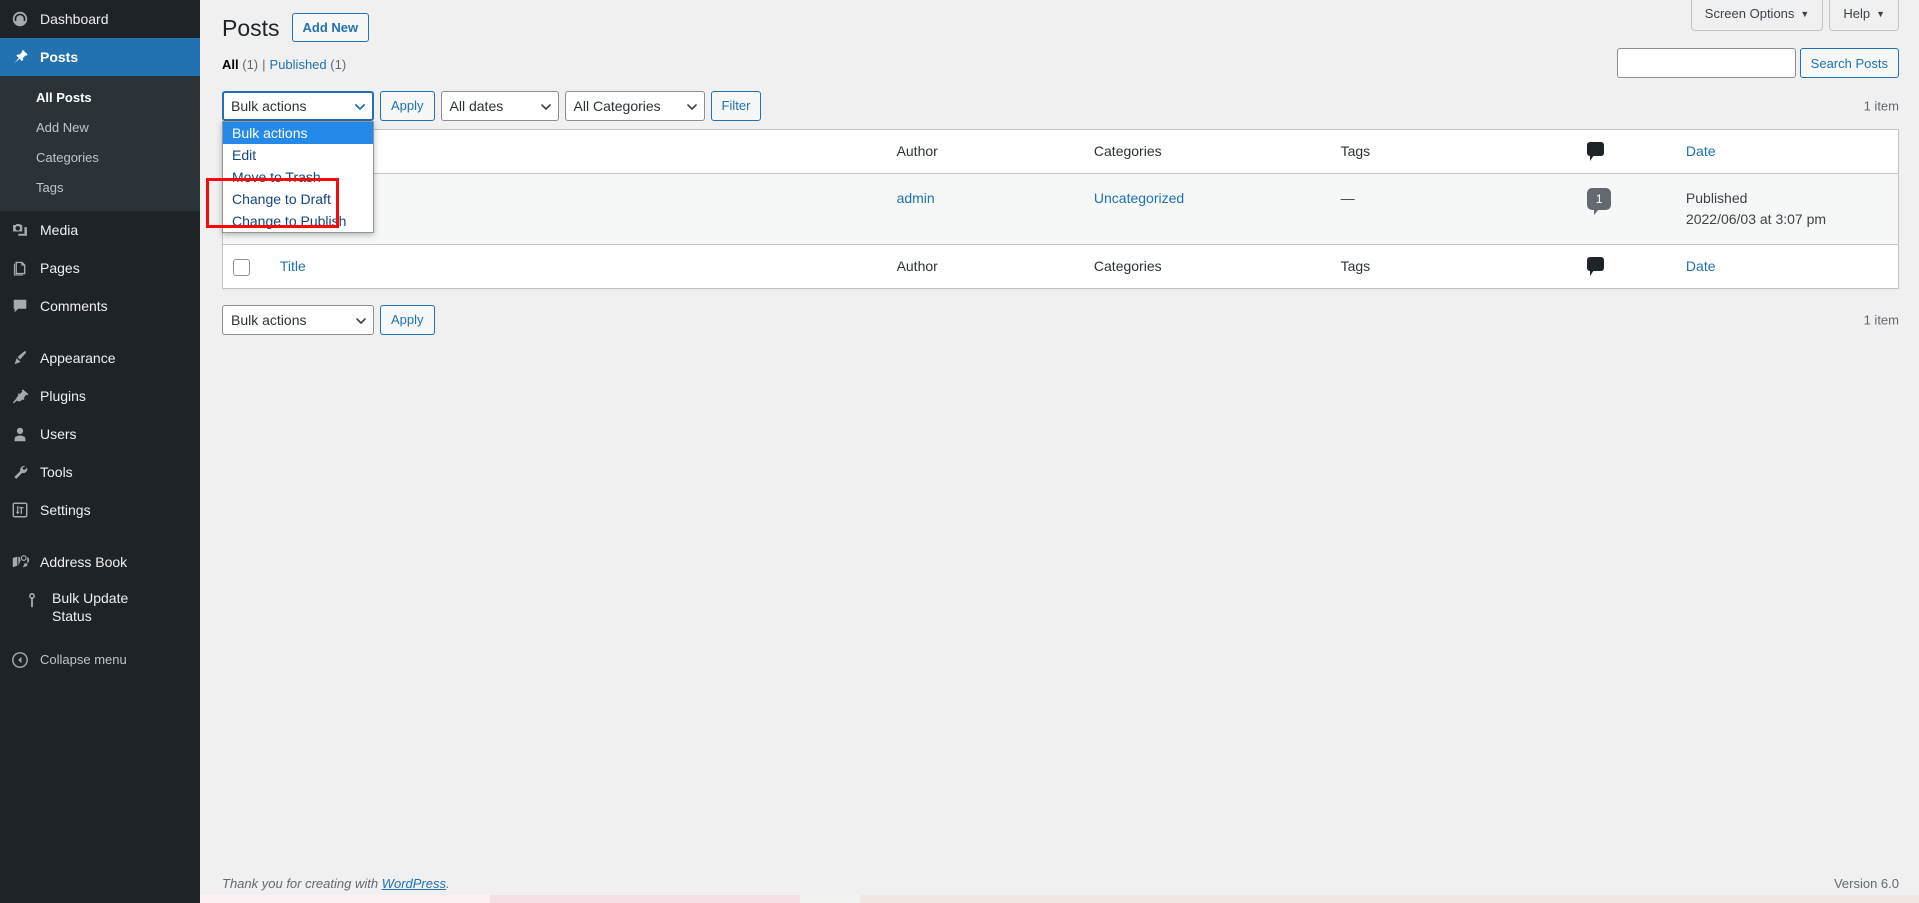  What do you see at coordinates (1207, 265) in the screenshot?
I see `column-footer-categories: Categories` at bounding box center [1207, 265].